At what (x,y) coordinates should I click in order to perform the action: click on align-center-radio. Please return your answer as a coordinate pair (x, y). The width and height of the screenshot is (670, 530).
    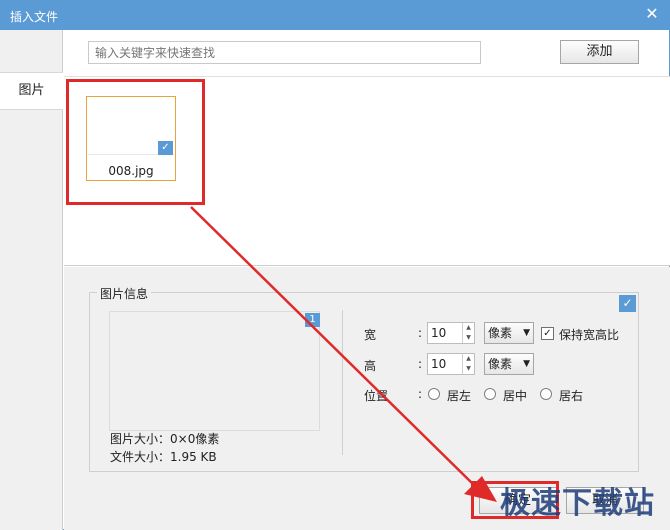
    Looking at the image, I should click on (490, 394).